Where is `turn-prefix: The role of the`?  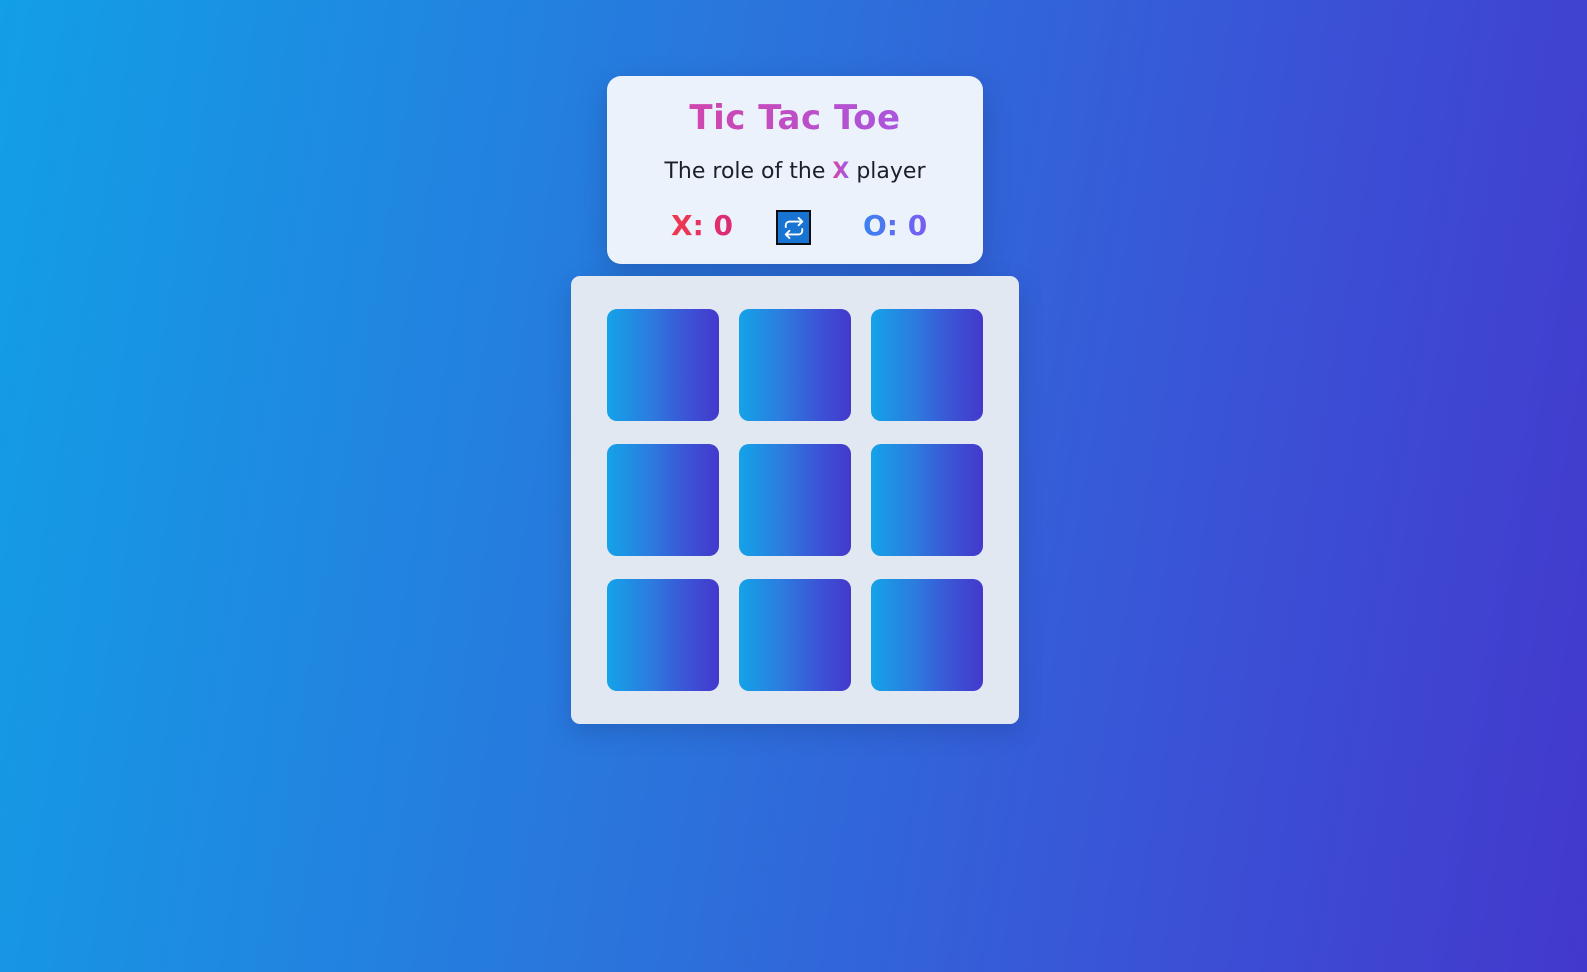 turn-prefix: The role of the is located at coordinates (745, 171).